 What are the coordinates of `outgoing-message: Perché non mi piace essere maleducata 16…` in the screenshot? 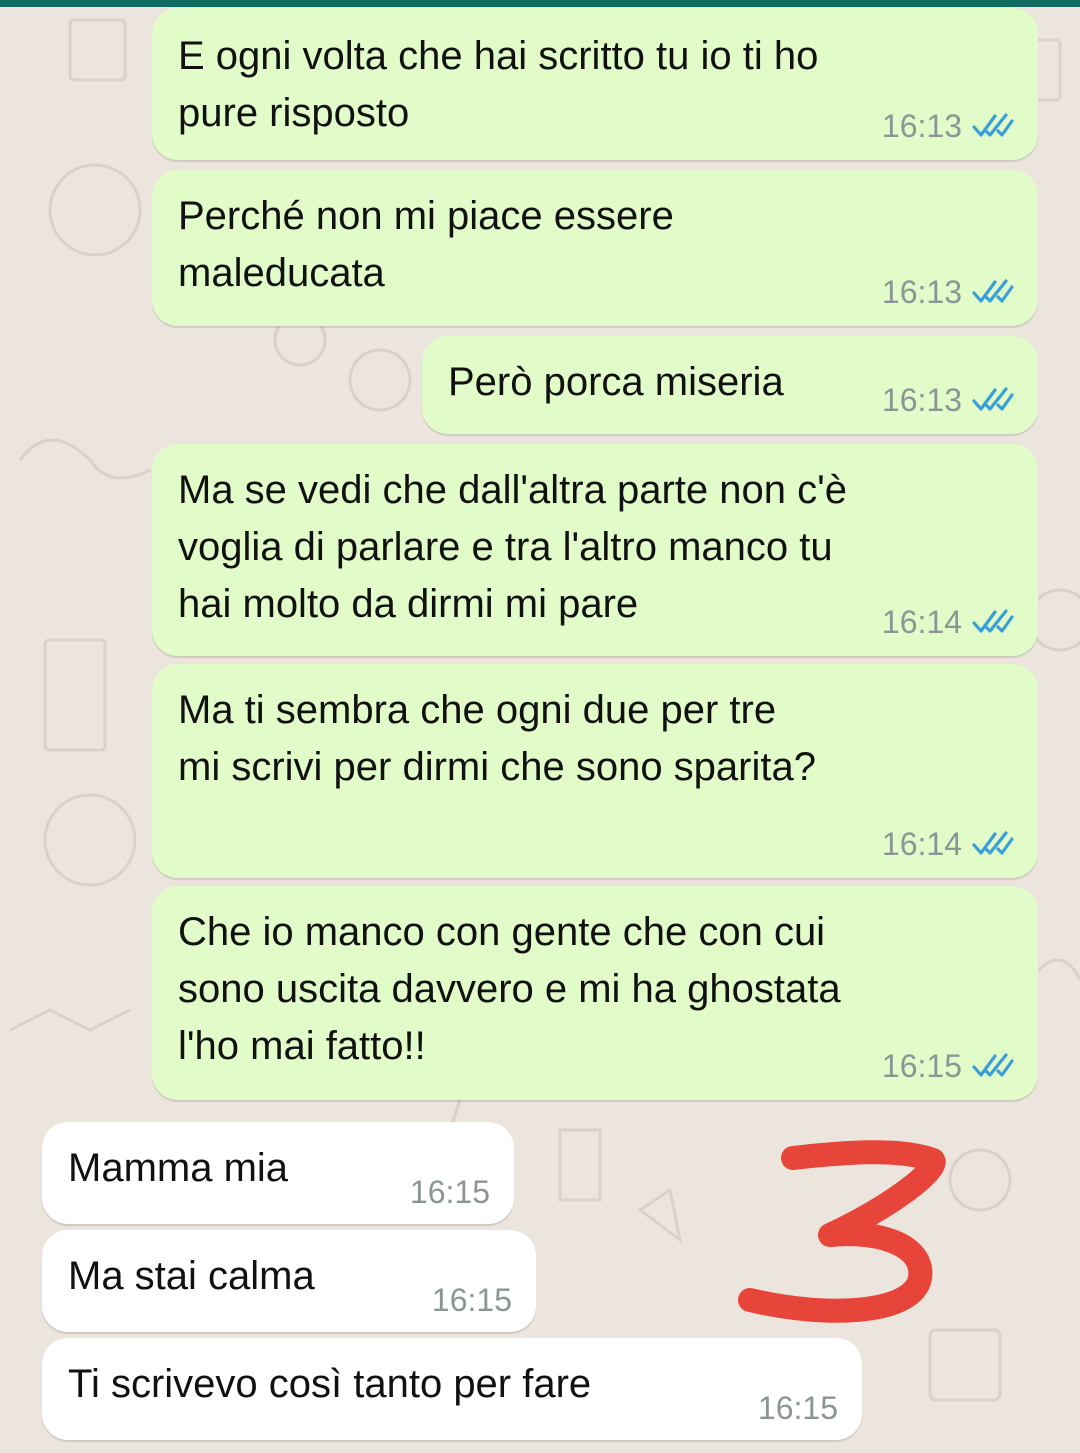 It's located at (595, 248).